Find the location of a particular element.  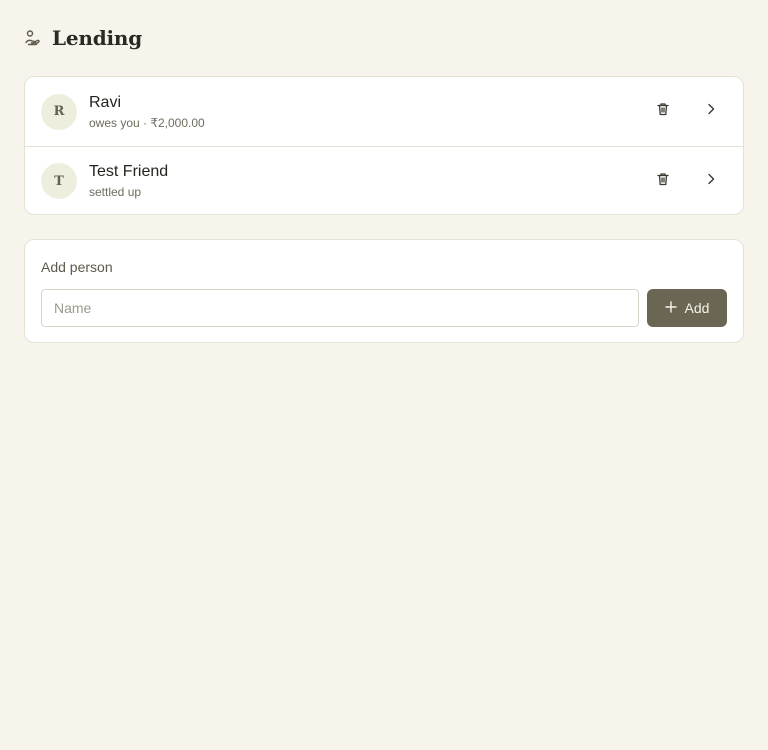

person-info: Test Friend settled up is located at coordinates (128, 181).